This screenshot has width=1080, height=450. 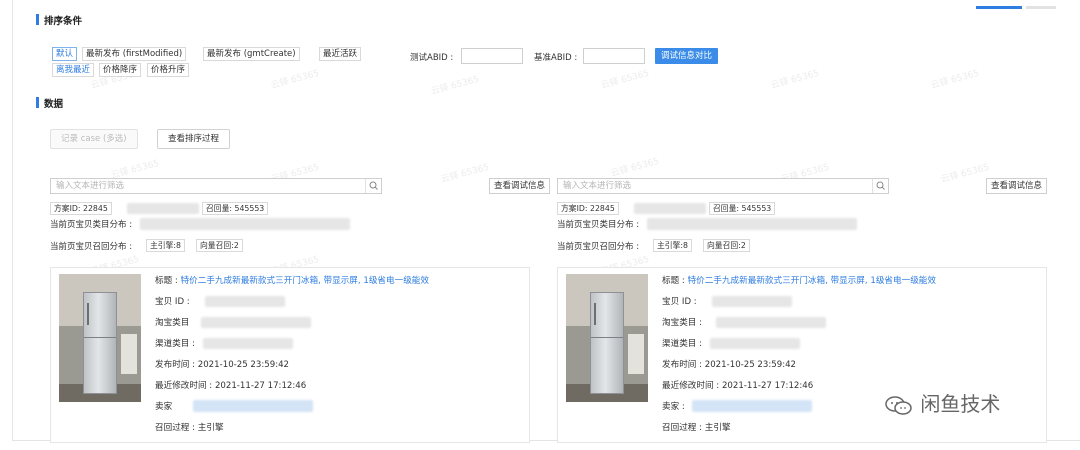 I want to click on recall-dist-label: 当前页宝贝召回分布 :, so click(x=598, y=247).